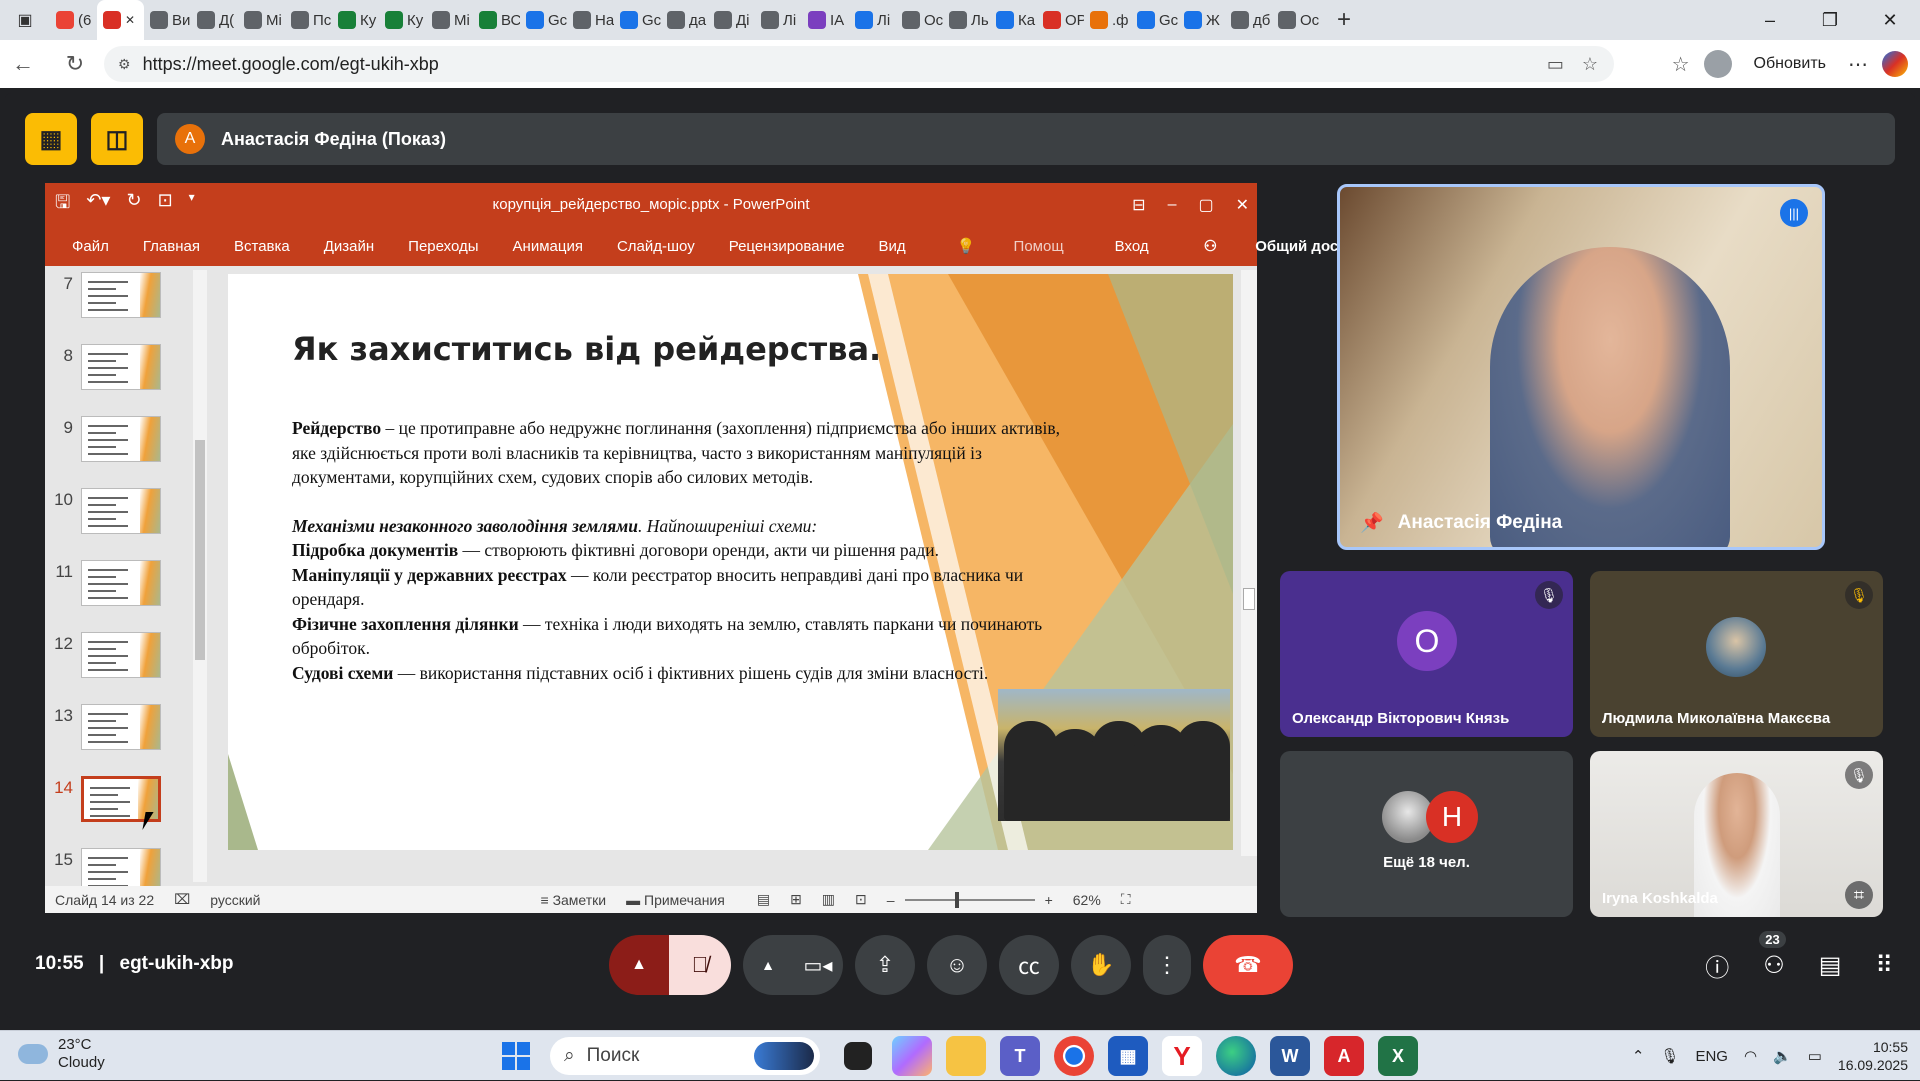  I want to click on ppt-close-icon: ✕, so click(1242, 205).